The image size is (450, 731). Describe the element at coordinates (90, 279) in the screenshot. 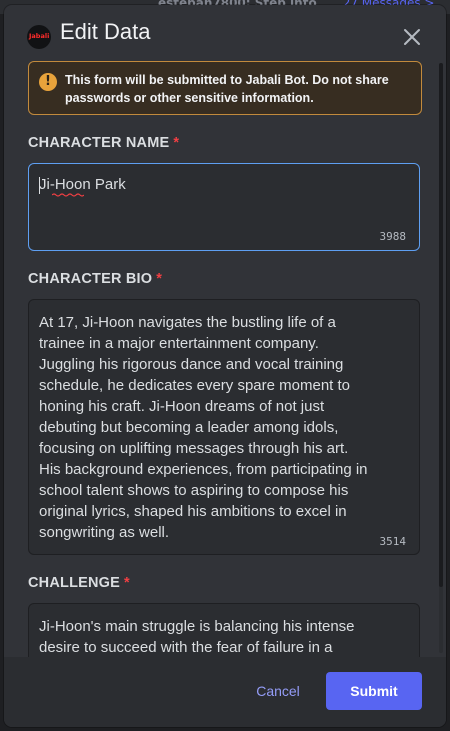

I see `character-bio-label-text: CHARACTER BIO` at that location.